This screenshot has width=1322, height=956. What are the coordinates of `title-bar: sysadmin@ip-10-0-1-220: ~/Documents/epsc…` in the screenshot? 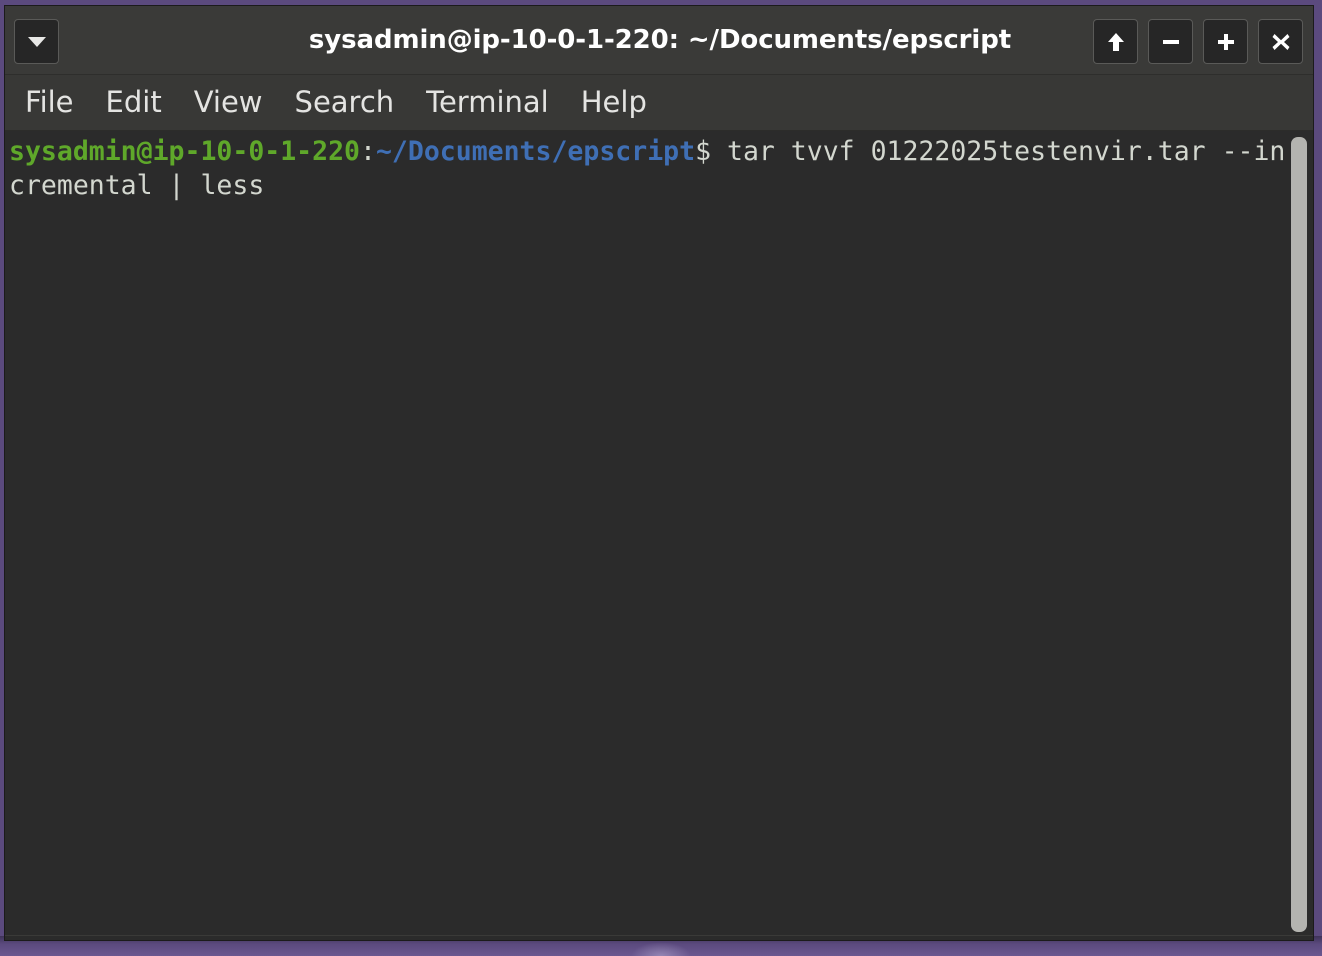 It's located at (659, 40).